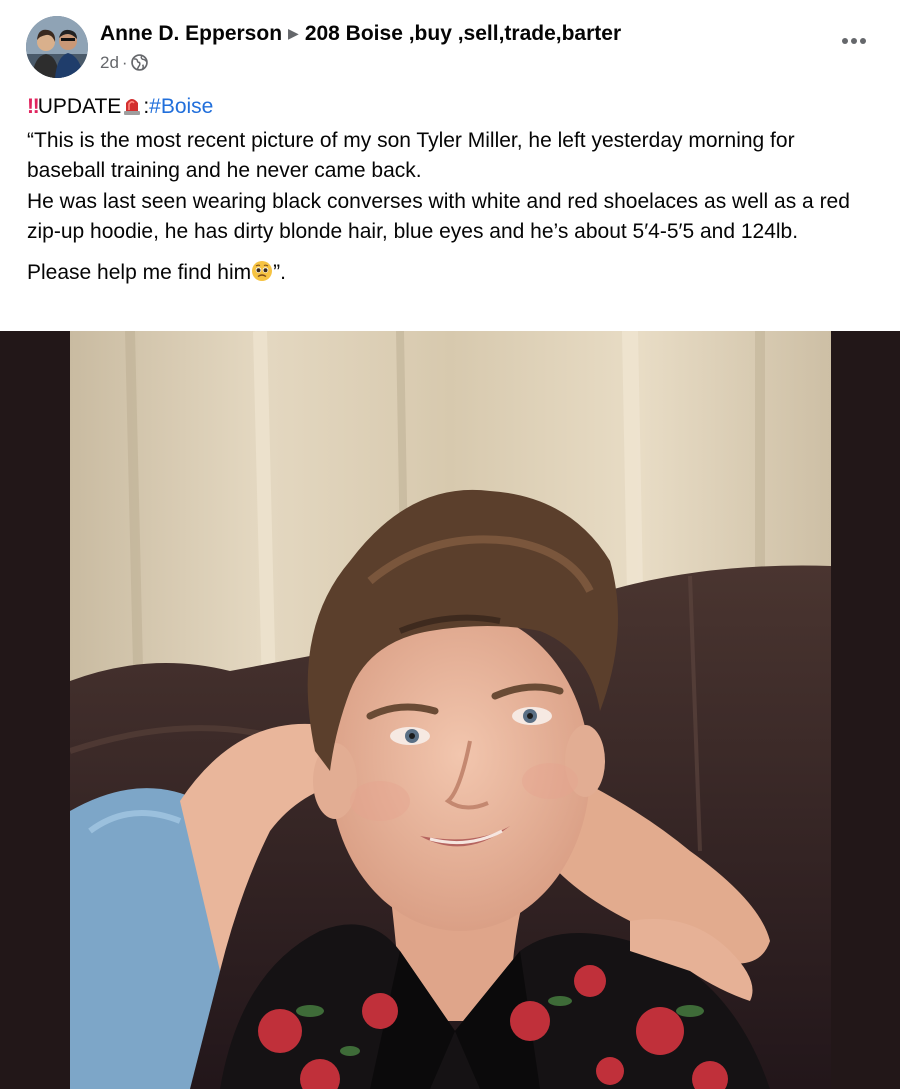 The width and height of the screenshot is (900, 1089). What do you see at coordinates (57, 47) in the screenshot?
I see `avatar` at bounding box center [57, 47].